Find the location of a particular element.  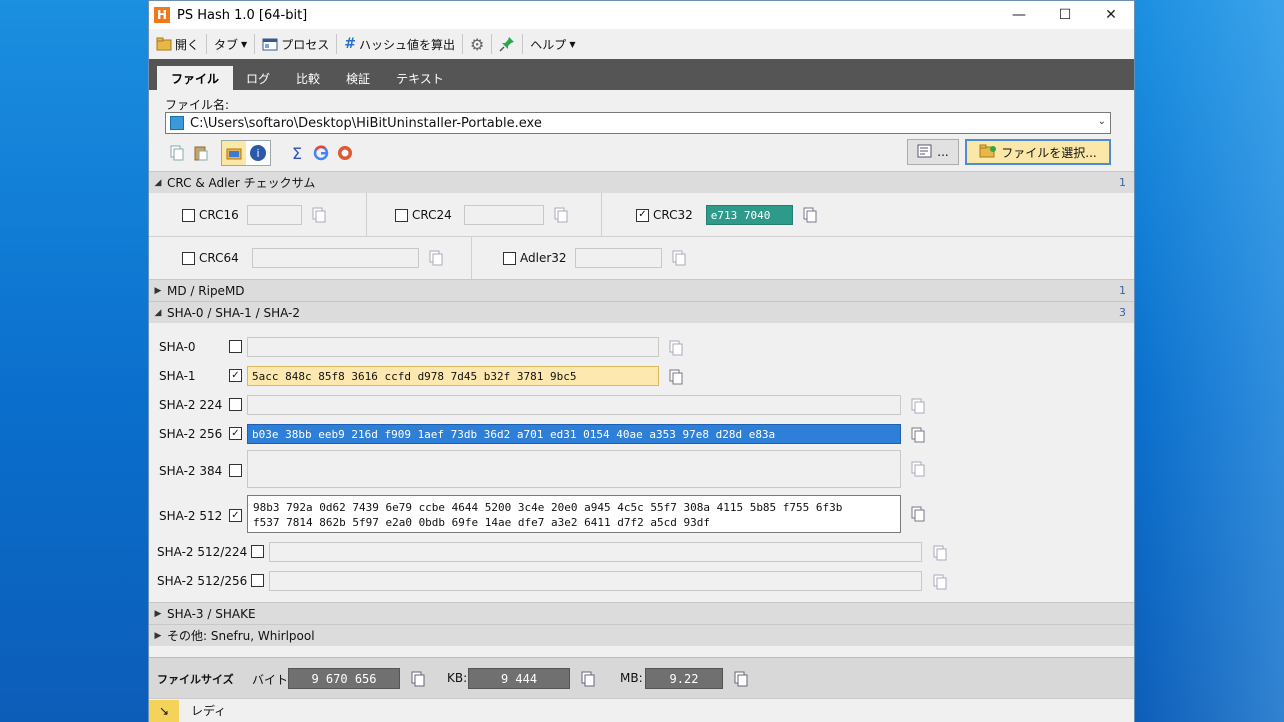

window-title: PS Hash 1.0 [64-bit] is located at coordinates (242, 15).